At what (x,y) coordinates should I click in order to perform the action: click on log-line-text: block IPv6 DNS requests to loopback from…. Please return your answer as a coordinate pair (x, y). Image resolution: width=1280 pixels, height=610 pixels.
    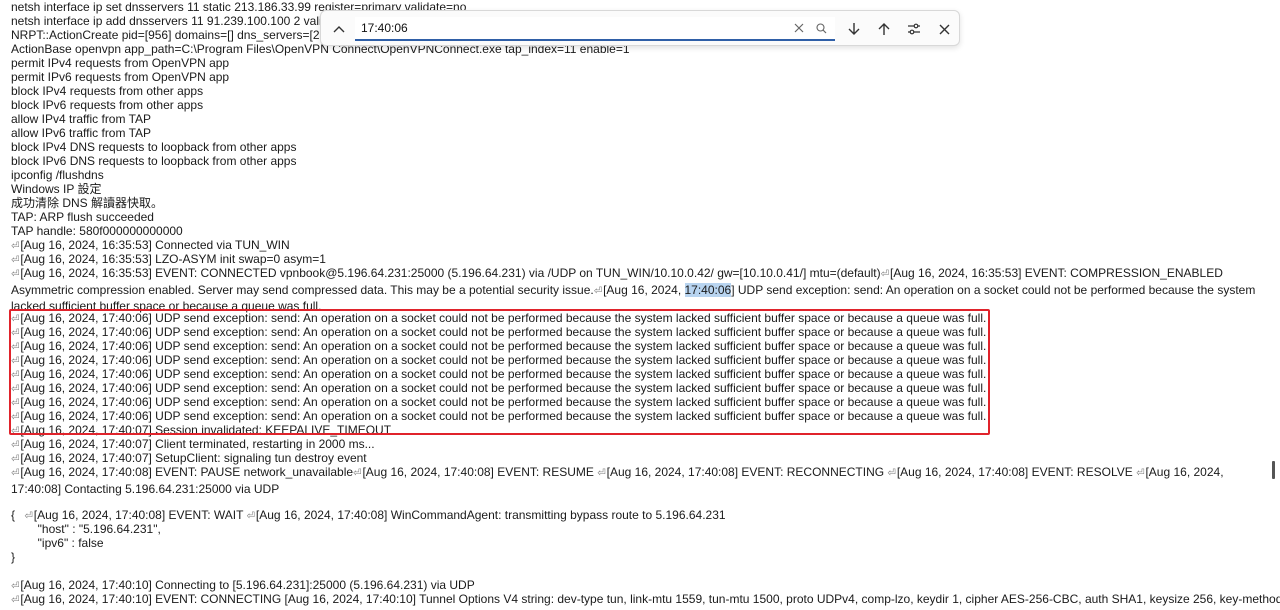
    Looking at the image, I should click on (154, 161).